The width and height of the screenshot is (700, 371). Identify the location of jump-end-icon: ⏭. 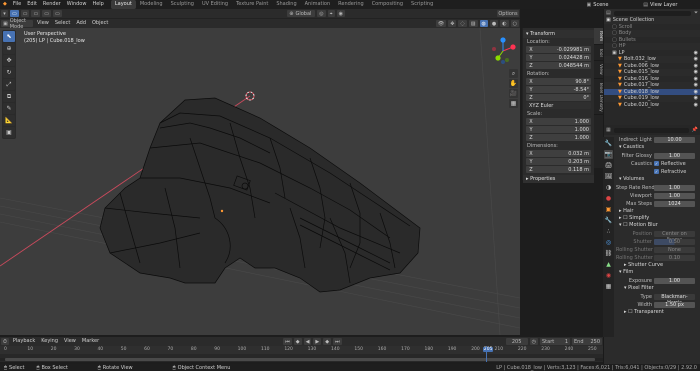
(337, 341).